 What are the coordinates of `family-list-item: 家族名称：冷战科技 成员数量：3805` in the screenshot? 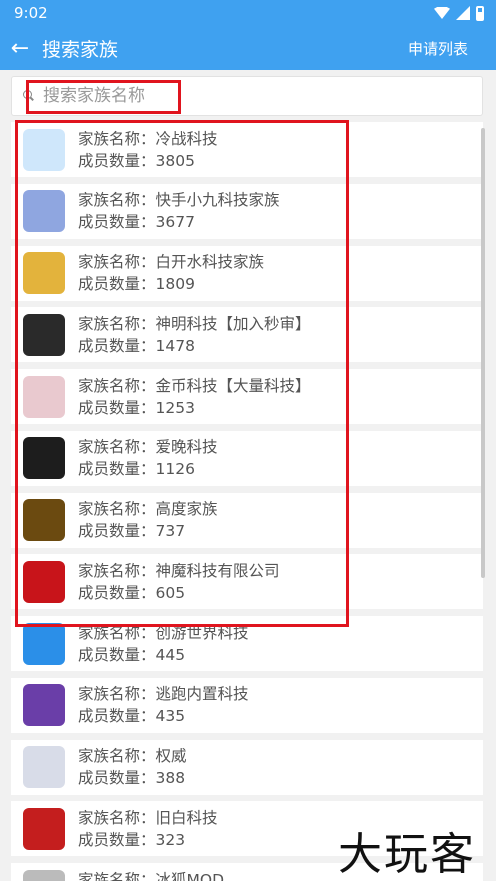 It's located at (247, 149).